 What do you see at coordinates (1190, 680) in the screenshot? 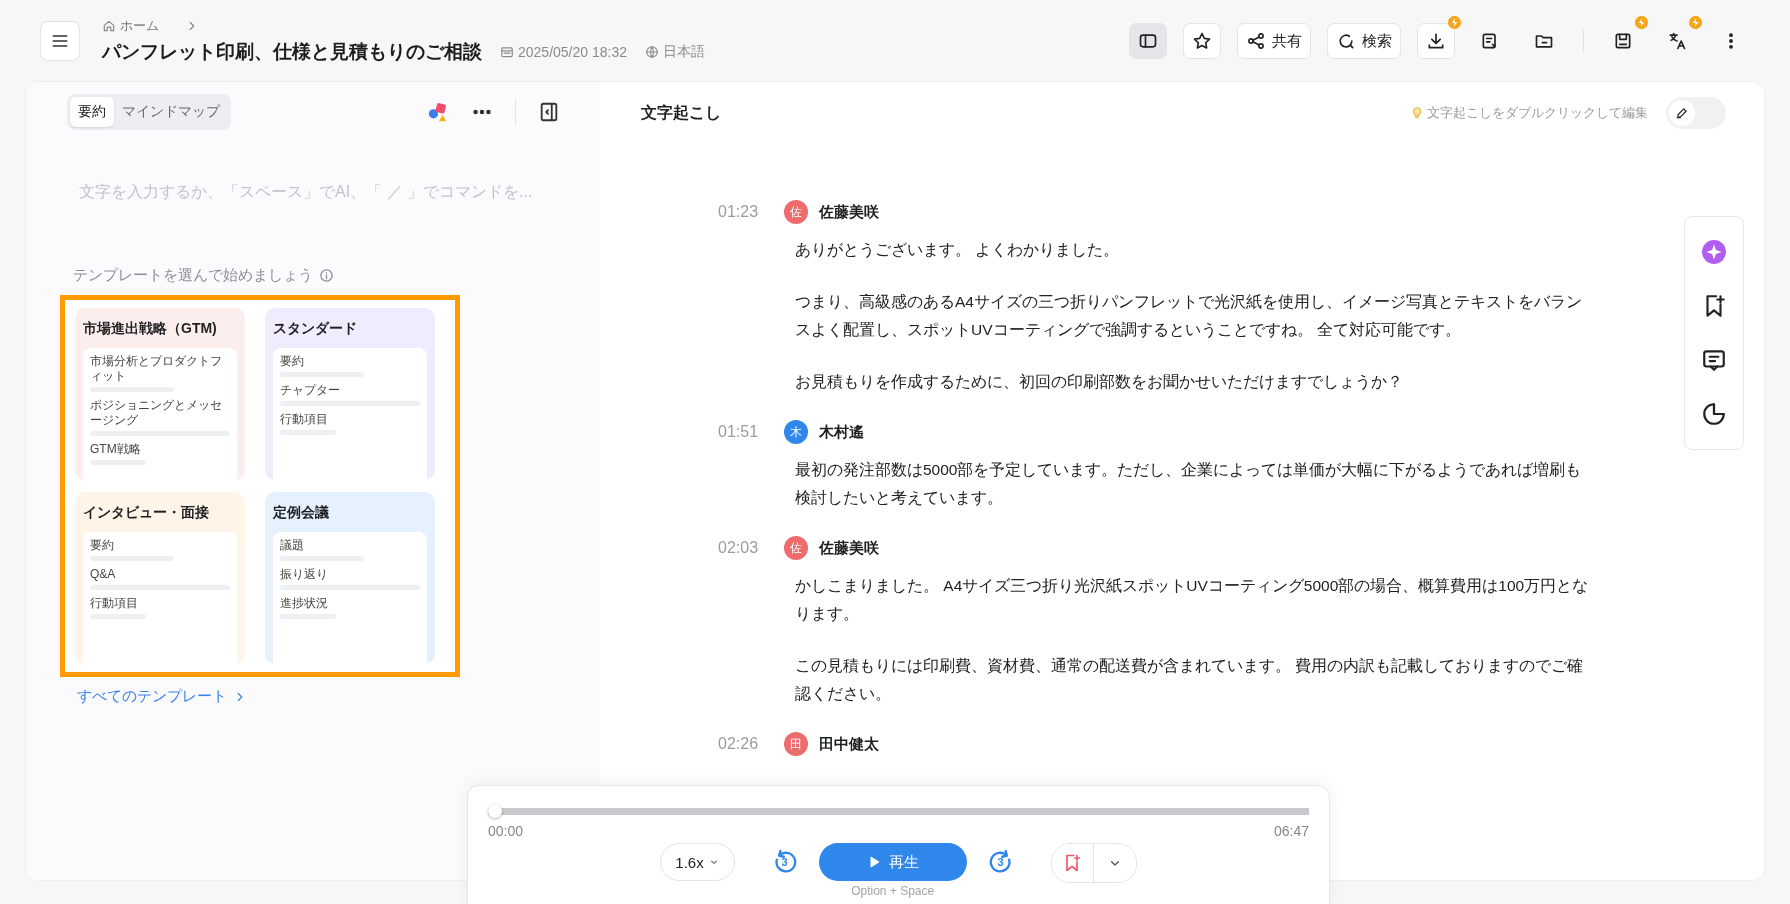
I see `transcript-text: この見積もりには印刷費、資材費、通常の配送費が含まれています。 費用の内訳も記載しておりますのでご確認ください。` at bounding box center [1190, 680].